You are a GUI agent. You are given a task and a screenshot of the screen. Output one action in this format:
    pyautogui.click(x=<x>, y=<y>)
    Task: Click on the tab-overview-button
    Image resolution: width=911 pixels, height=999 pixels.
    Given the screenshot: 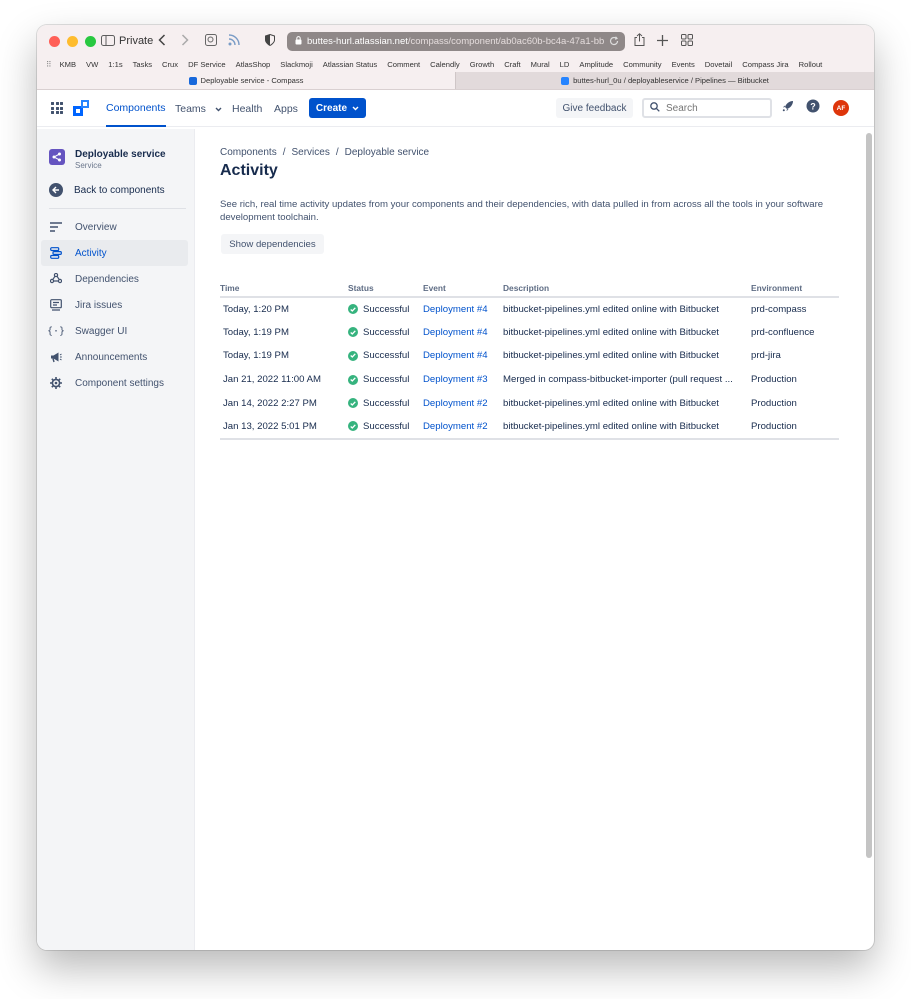 What is the action you would take?
    pyautogui.click(x=687, y=41)
    